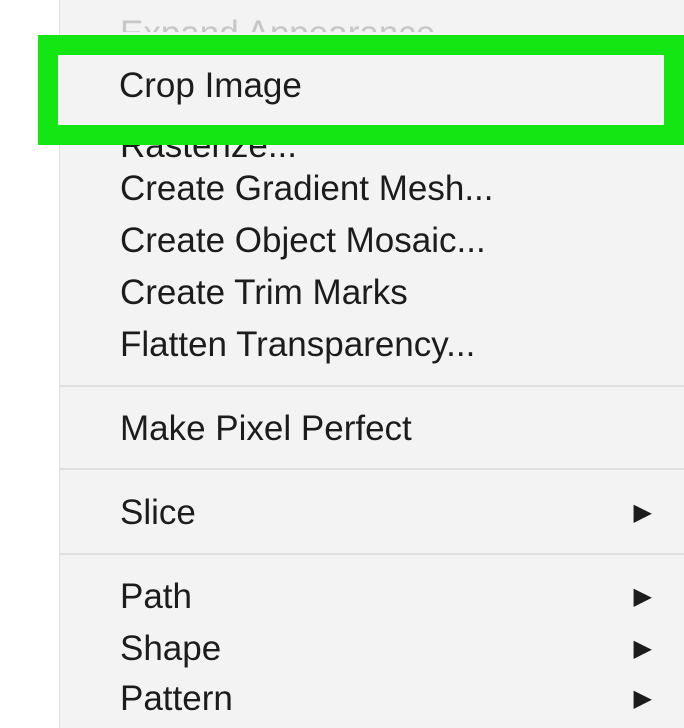 Image resolution: width=684 pixels, height=728 pixels. I want to click on menu-item-label: Create Trim Marks, so click(264, 292).